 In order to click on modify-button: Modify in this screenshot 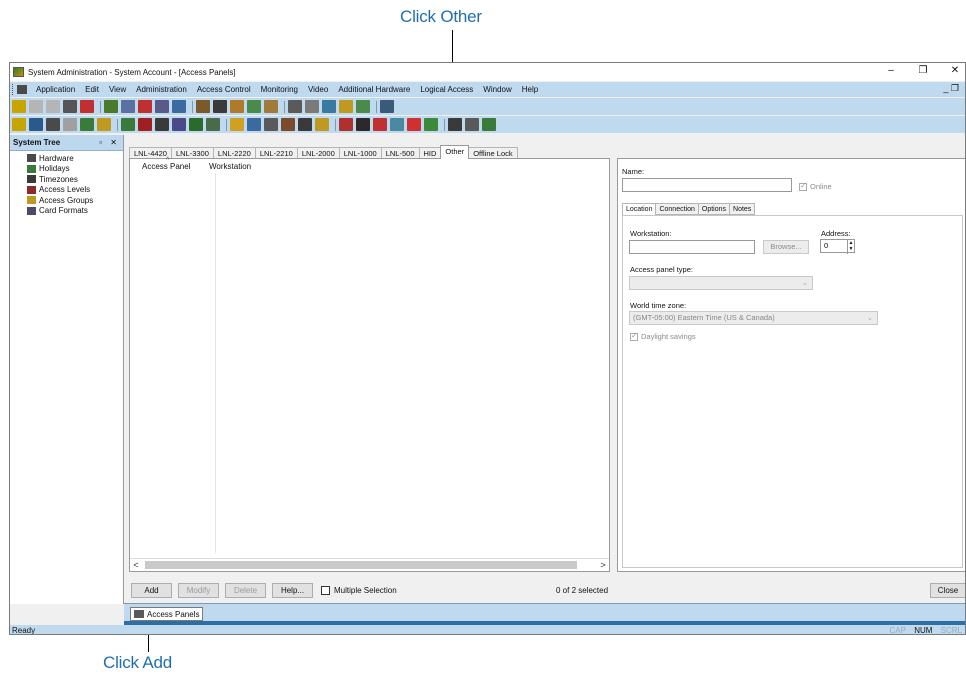, I will do `click(198, 590)`.